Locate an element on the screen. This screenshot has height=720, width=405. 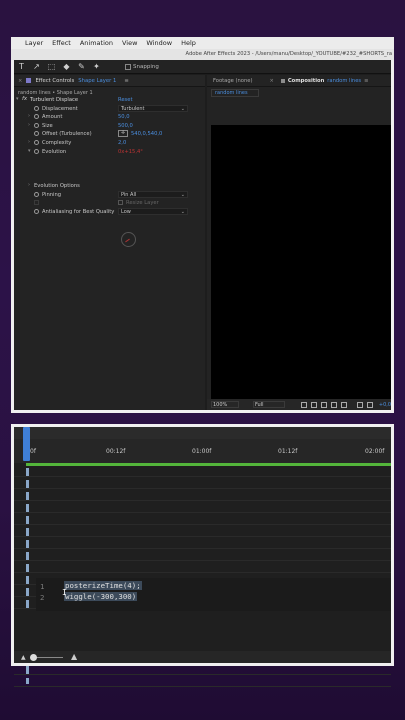
complexity-value: 2,0 is located at coordinates (122, 143).